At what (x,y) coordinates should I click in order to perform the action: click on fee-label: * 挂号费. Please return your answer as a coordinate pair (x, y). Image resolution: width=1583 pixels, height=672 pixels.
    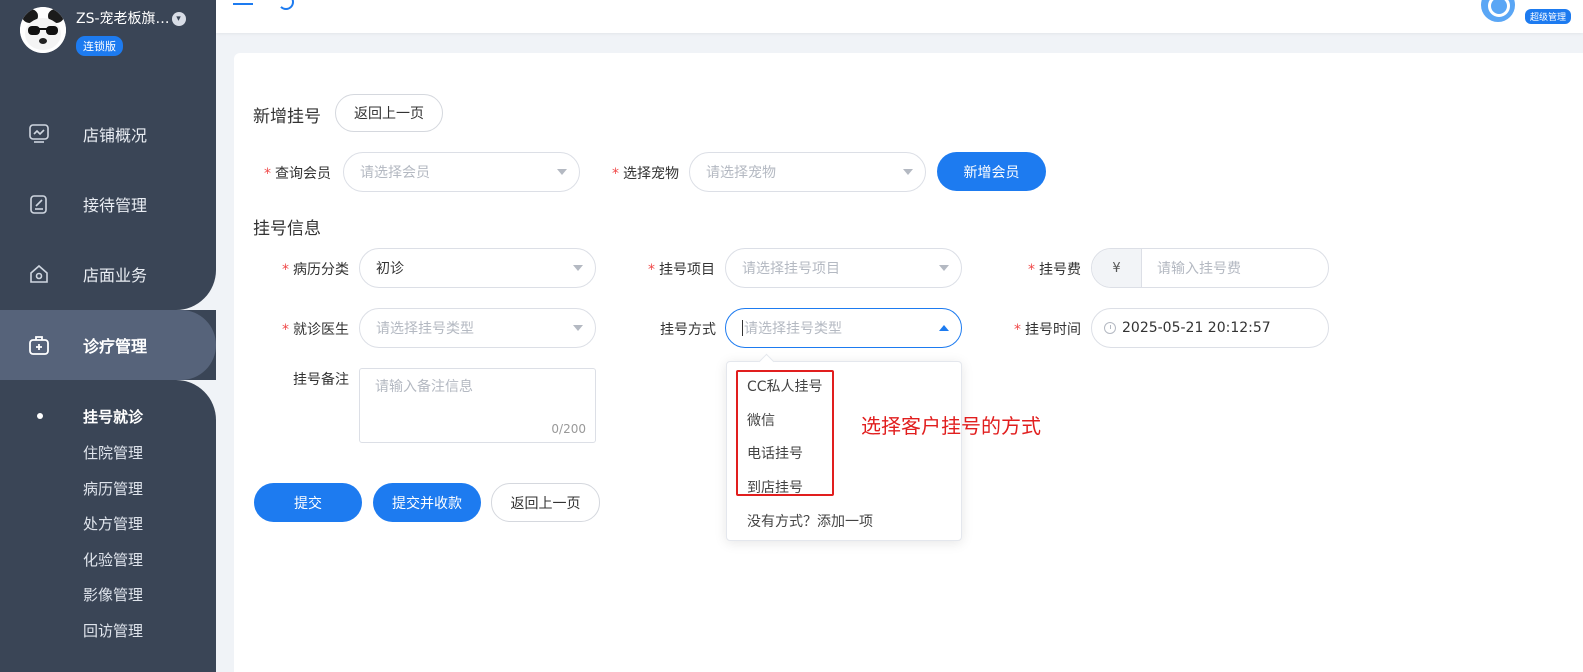
    Looking at the image, I should click on (1054, 270).